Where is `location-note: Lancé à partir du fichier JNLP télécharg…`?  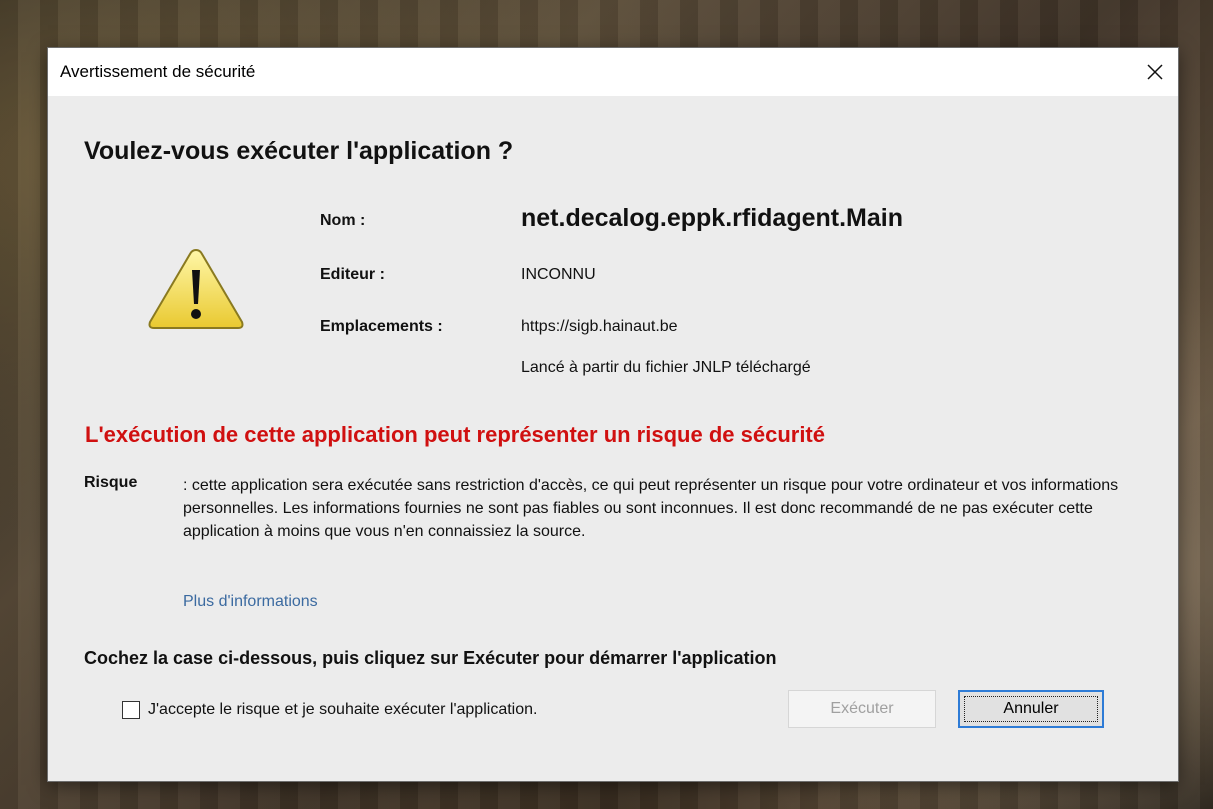 location-note: Lancé à partir du fichier JNLP télécharg… is located at coordinates (666, 367).